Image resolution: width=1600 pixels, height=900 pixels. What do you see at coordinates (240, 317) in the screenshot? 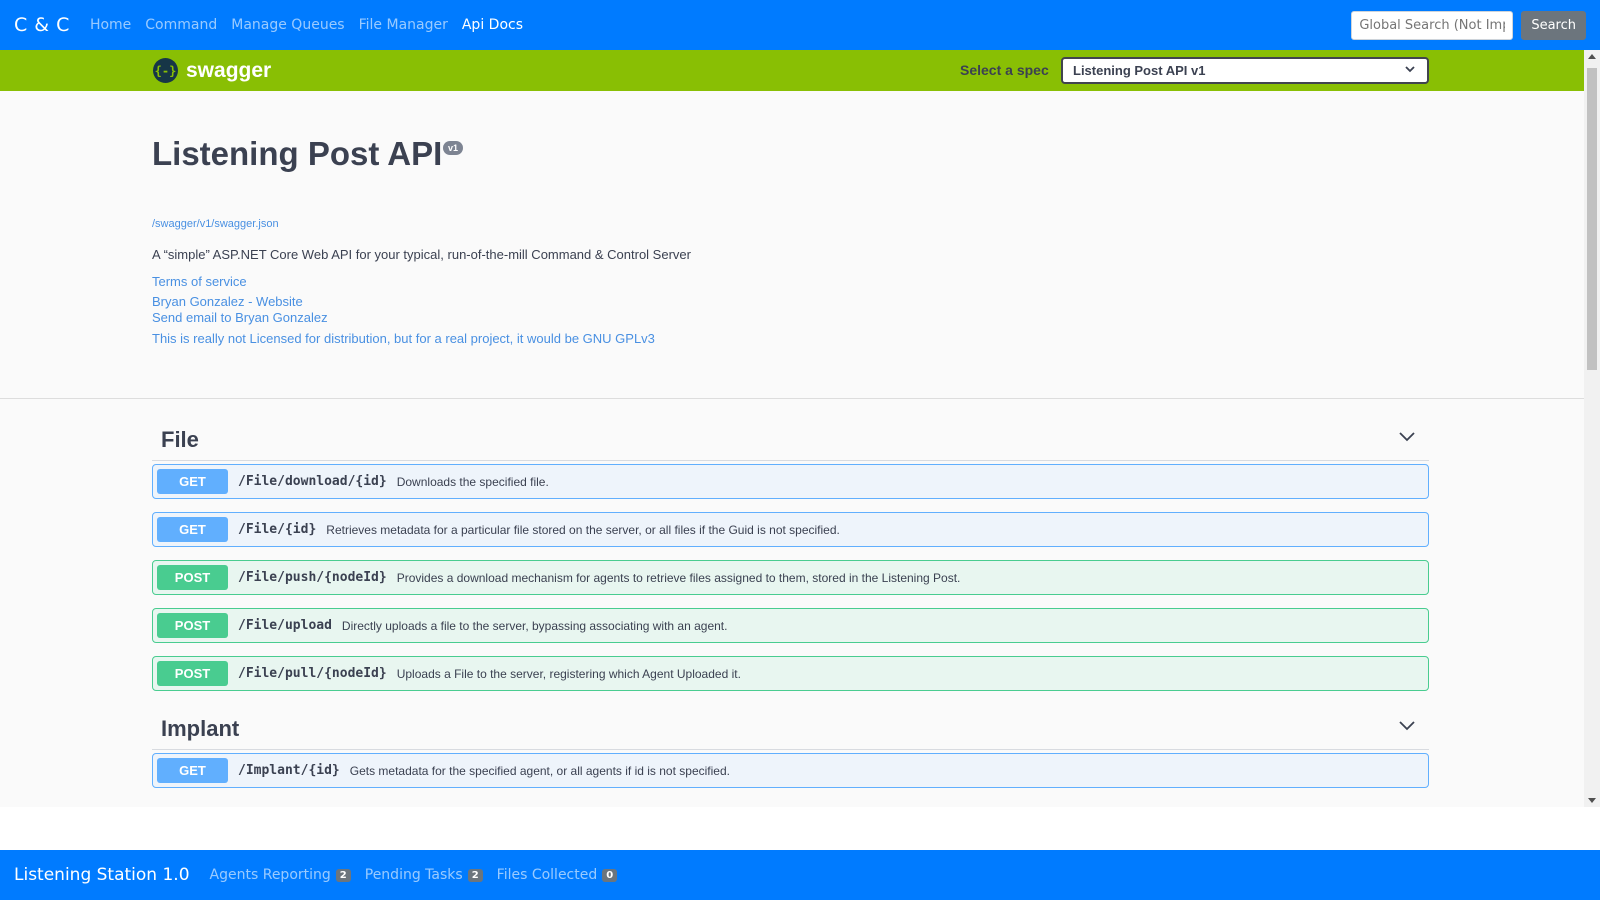
I see `contact-email-link: Send email to Bryan Gonzalez` at bounding box center [240, 317].